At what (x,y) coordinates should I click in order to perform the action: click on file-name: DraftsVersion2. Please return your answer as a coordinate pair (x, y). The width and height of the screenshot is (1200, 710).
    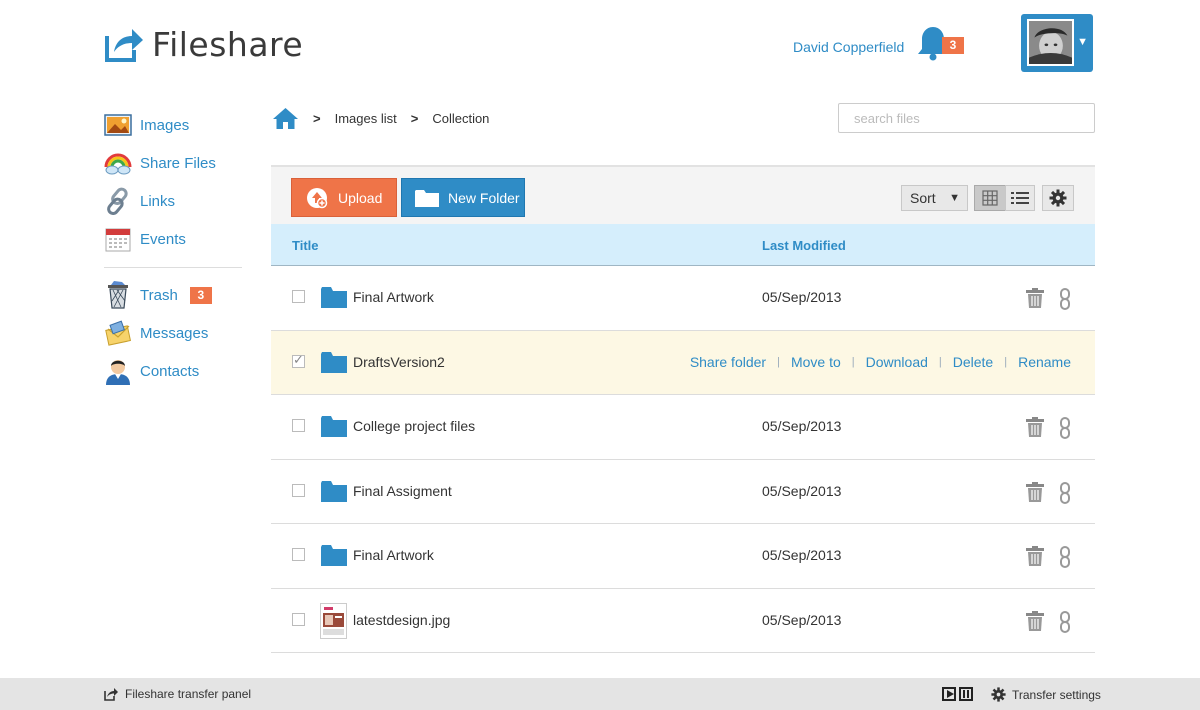
    Looking at the image, I should click on (399, 362).